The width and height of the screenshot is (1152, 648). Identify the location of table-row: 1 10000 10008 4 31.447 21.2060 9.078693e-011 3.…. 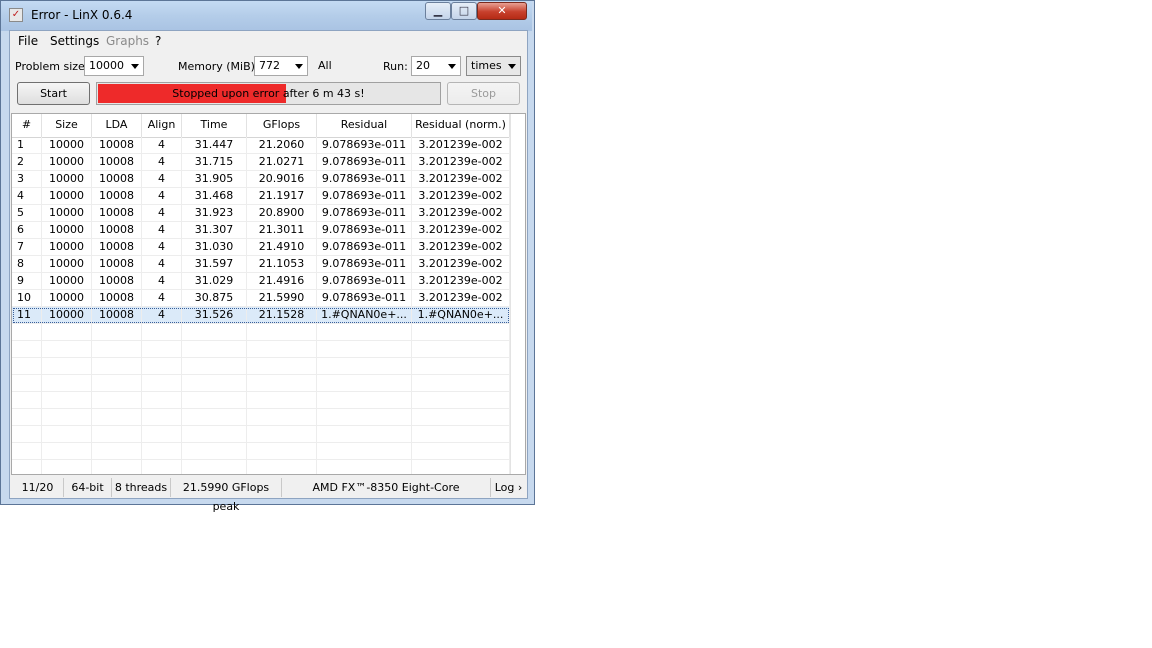
(261, 145).